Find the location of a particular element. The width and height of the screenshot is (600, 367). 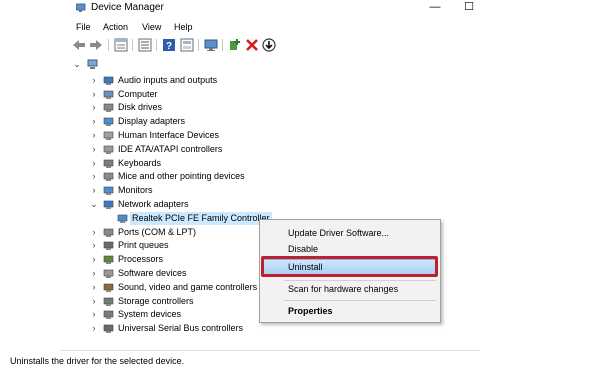

view-icon is located at coordinates (187, 45).